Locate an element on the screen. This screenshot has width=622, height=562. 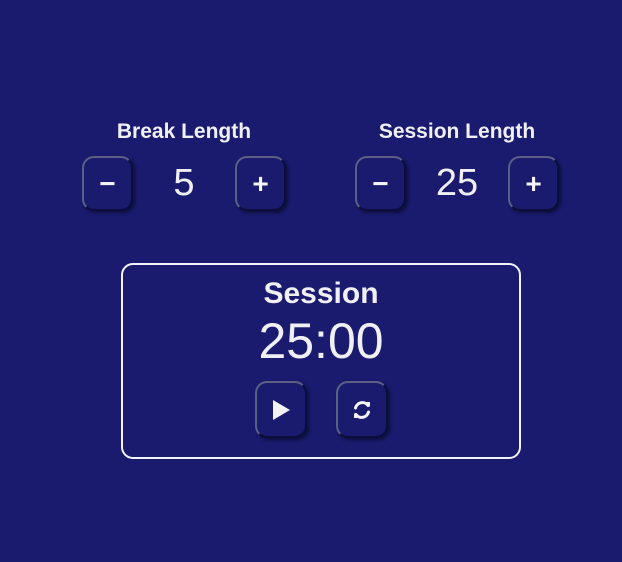
session-length-value: 25 is located at coordinates (457, 183).